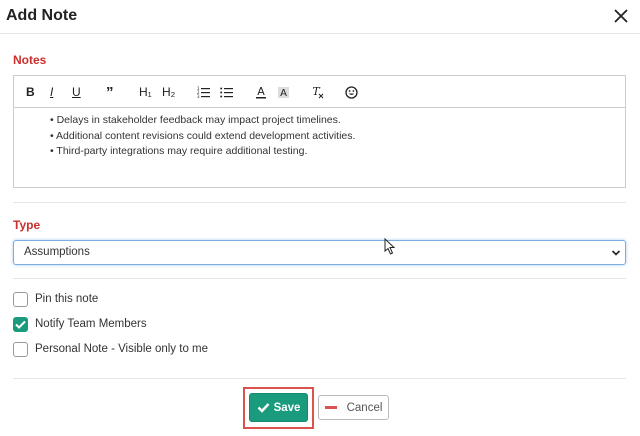 The width and height of the screenshot is (640, 436). What do you see at coordinates (168, 92) in the screenshot?
I see `heading2-button: H₂` at bounding box center [168, 92].